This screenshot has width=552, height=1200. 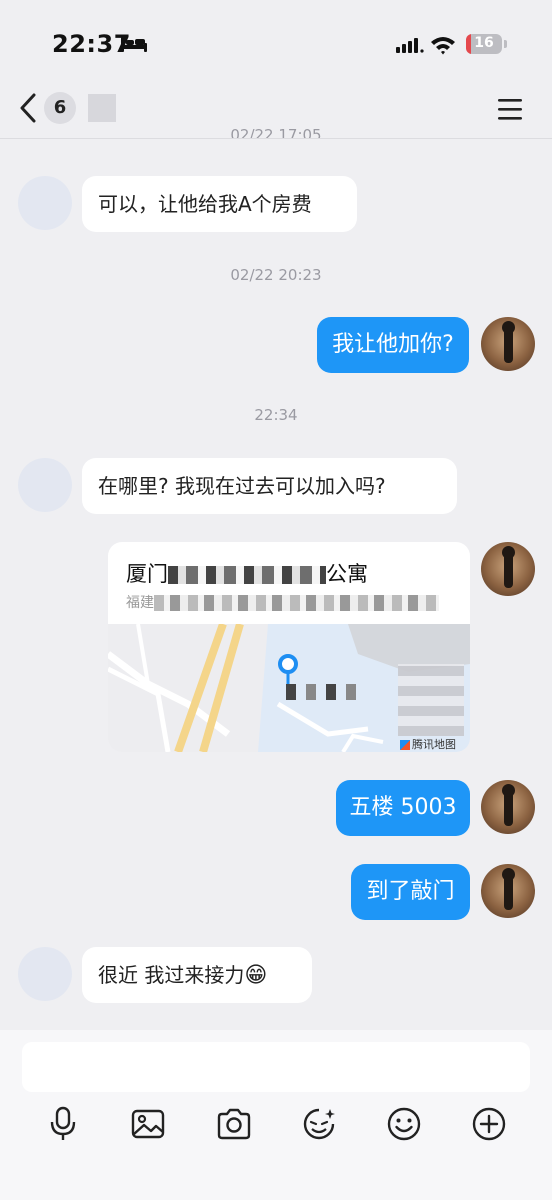 I want to click on outgoing-message: 到了敲门, so click(x=410, y=892).